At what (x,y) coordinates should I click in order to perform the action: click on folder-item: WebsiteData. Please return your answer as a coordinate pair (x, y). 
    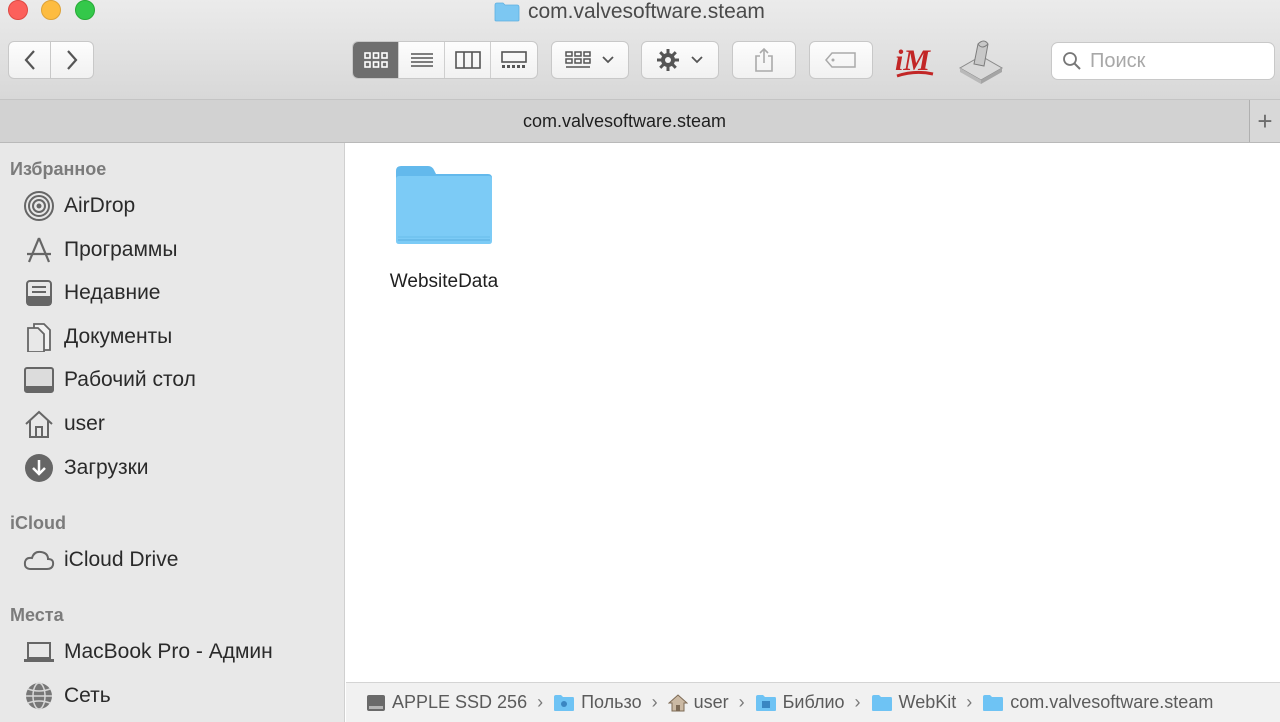
    Looking at the image, I should click on (444, 228).